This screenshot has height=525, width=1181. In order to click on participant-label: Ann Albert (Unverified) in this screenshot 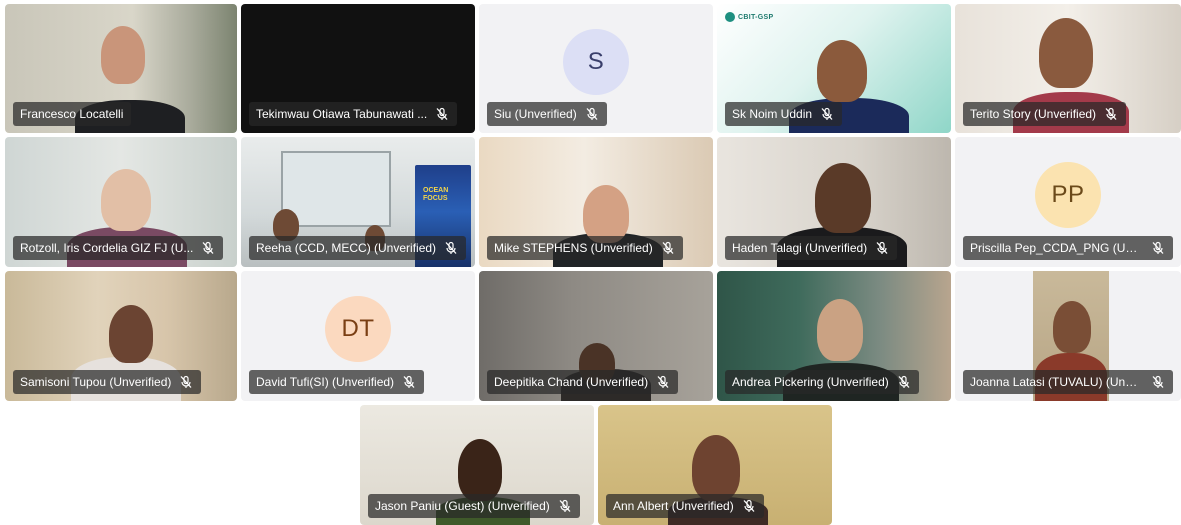, I will do `click(685, 506)`.